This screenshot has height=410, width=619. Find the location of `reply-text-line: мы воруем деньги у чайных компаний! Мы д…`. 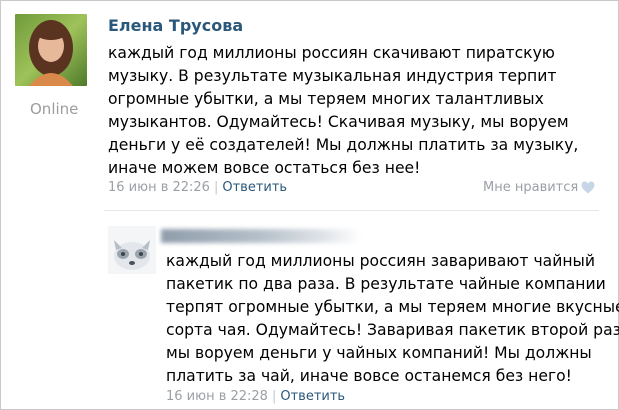

reply-text-line: мы воруем деньги у чайных компаний! Мы д… is located at coordinates (379, 353).